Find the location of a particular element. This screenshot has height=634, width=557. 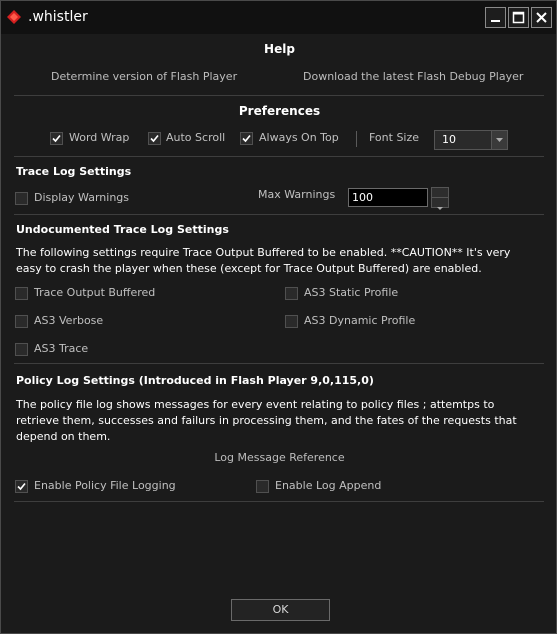

spin-down-button is located at coordinates (440, 203).